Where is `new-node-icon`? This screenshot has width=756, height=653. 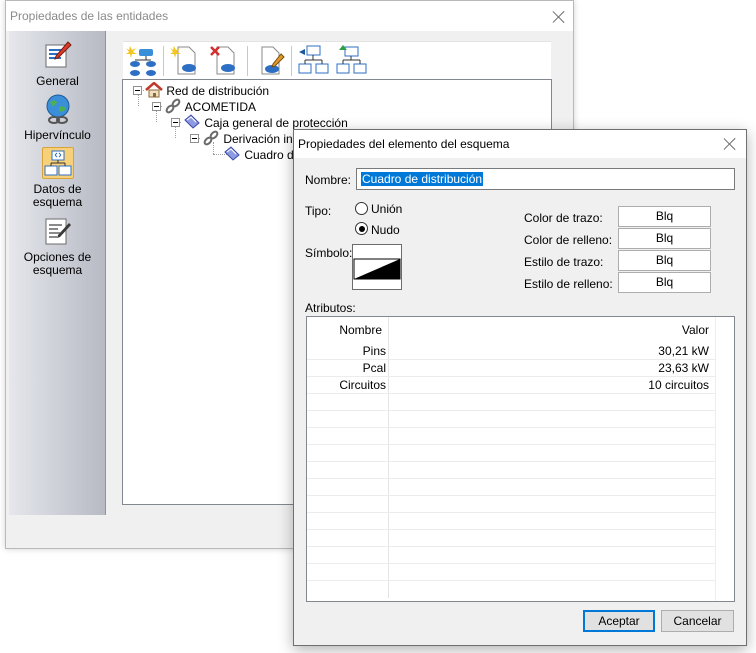 new-node-icon is located at coordinates (186, 61).